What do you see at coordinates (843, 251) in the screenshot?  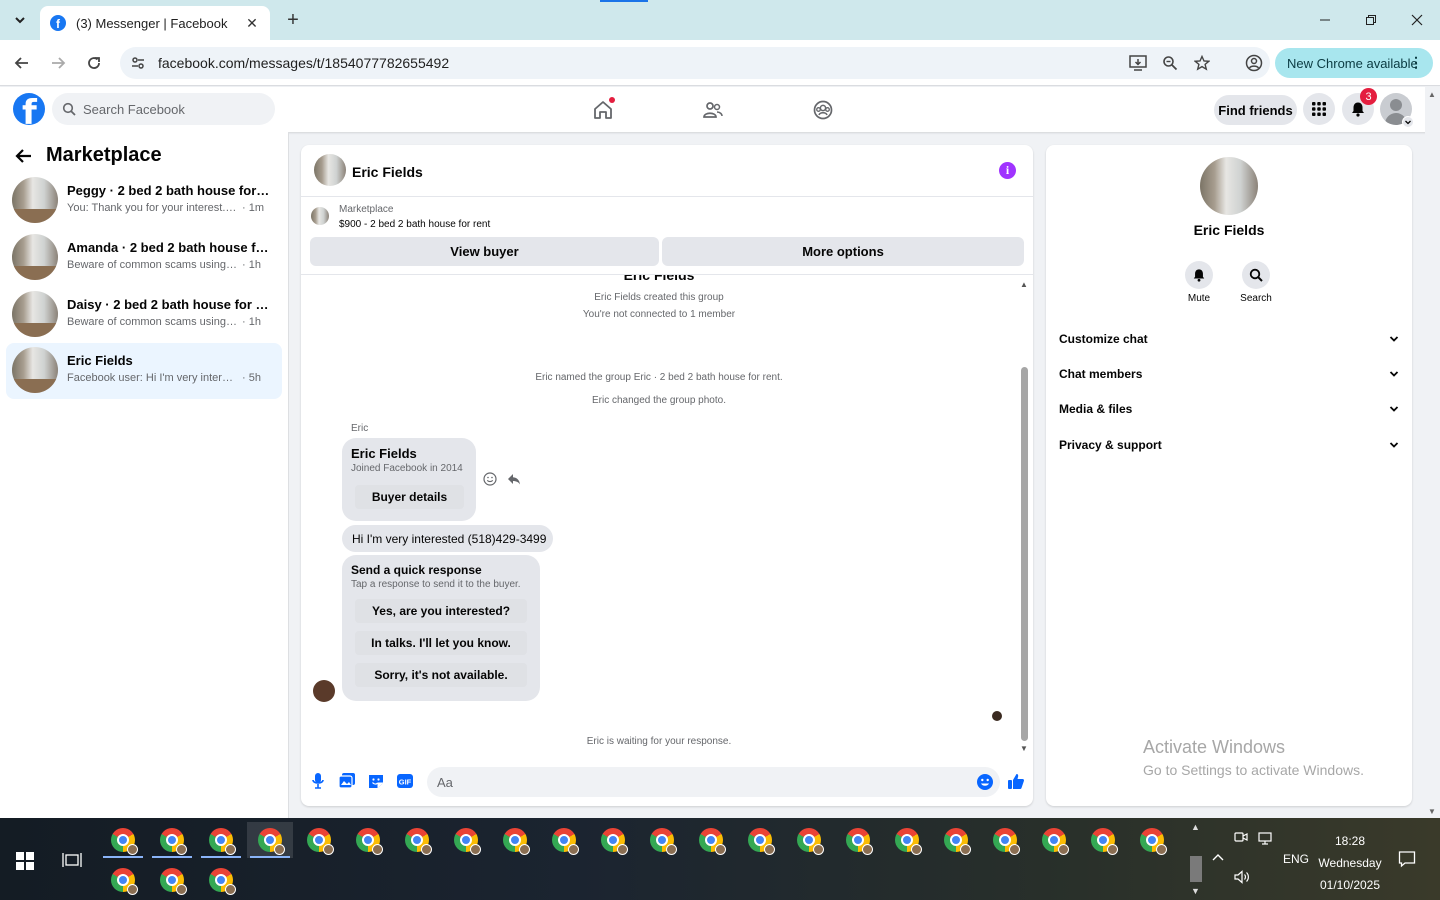 I see `more-options-button: More options` at bounding box center [843, 251].